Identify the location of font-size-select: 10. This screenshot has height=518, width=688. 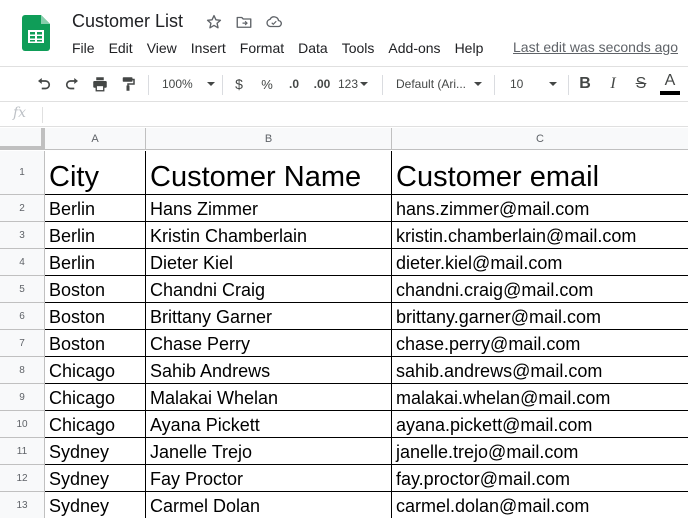
(531, 84).